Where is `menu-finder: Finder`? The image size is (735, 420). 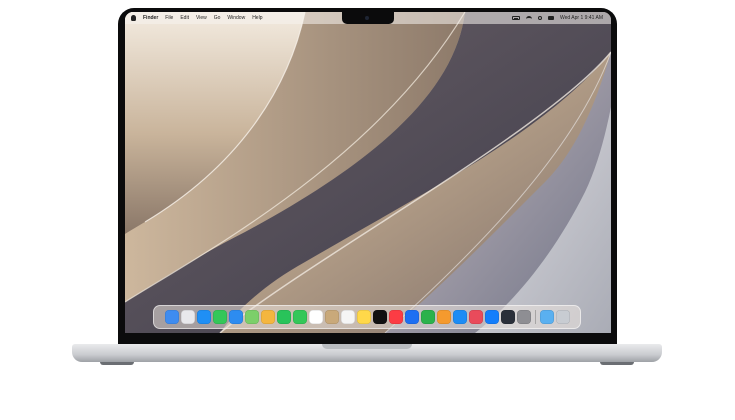 menu-finder: Finder is located at coordinates (150, 18).